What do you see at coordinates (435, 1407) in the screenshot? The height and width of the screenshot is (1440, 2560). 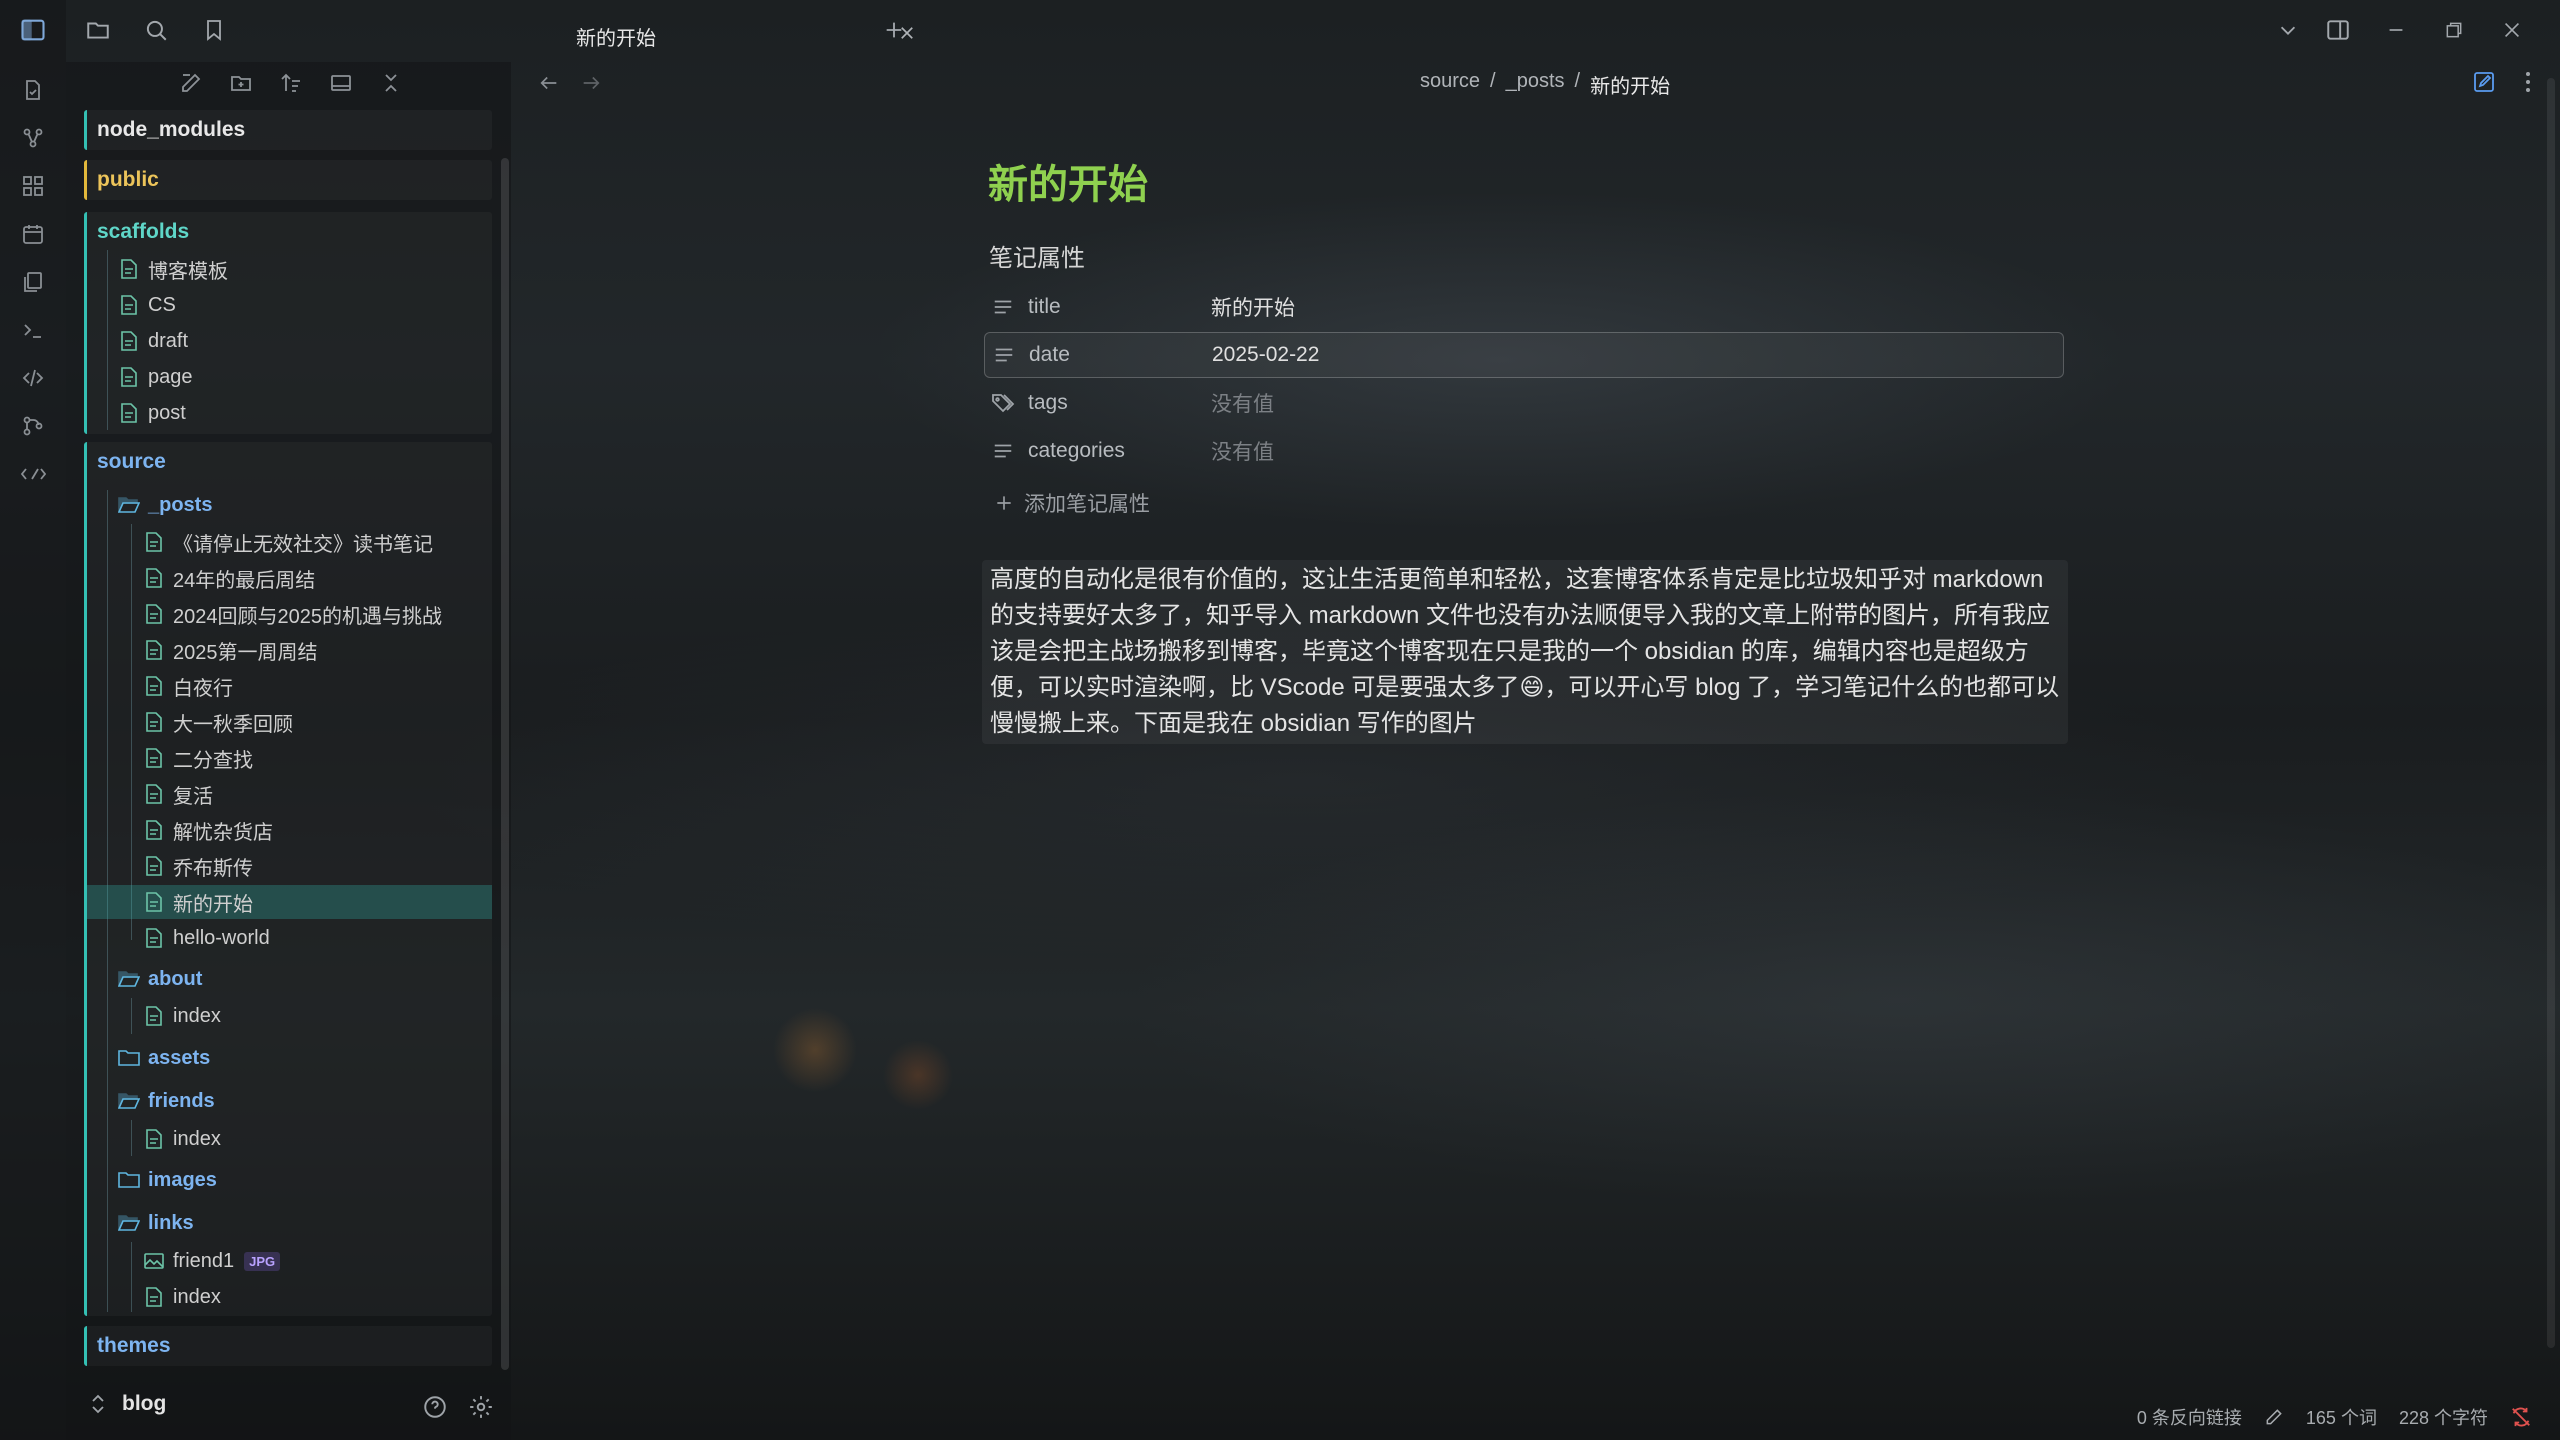 I see `help-icon` at bounding box center [435, 1407].